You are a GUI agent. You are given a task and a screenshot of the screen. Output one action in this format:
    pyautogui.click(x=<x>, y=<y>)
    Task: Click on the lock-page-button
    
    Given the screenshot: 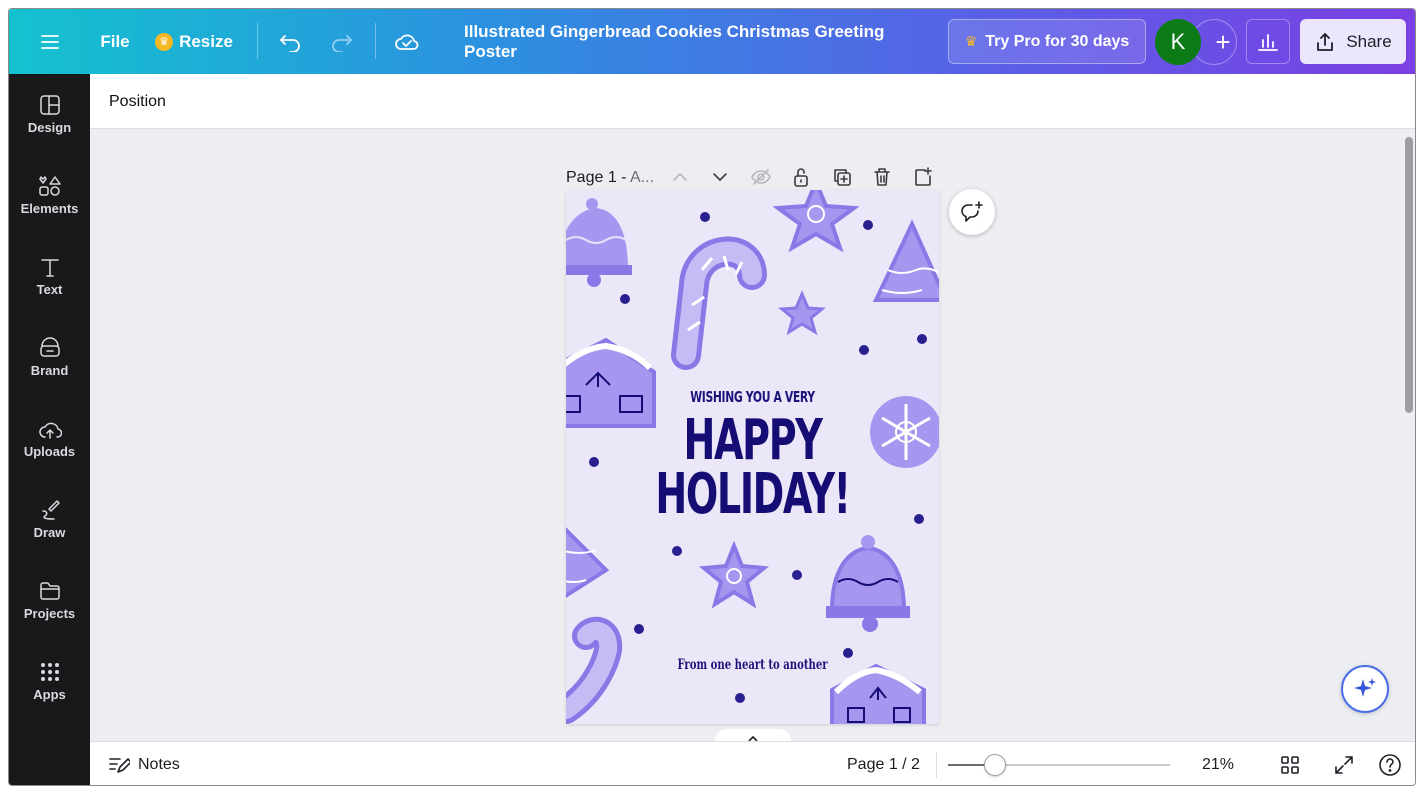 What is the action you would take?
    pyautogui.click(x=801, y=177)
    